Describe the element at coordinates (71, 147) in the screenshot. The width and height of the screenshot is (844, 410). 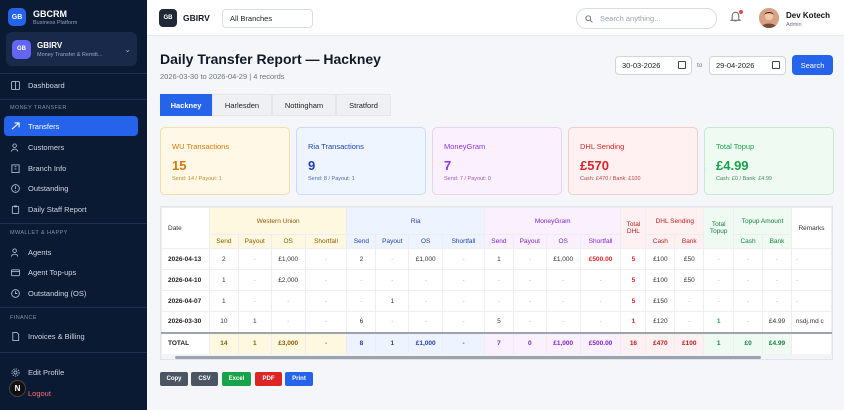
I see `sidebar-item-customers: Customers` at that location.